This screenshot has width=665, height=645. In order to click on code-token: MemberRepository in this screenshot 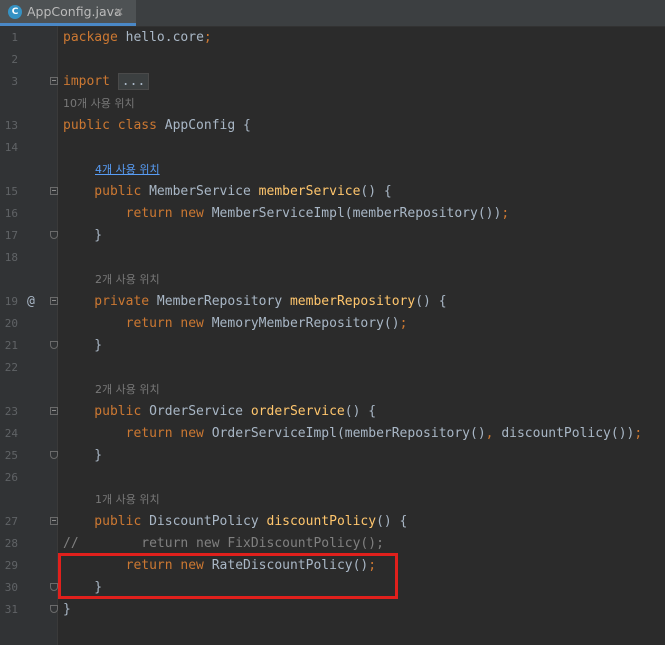, I will do `click(223, 301)`.